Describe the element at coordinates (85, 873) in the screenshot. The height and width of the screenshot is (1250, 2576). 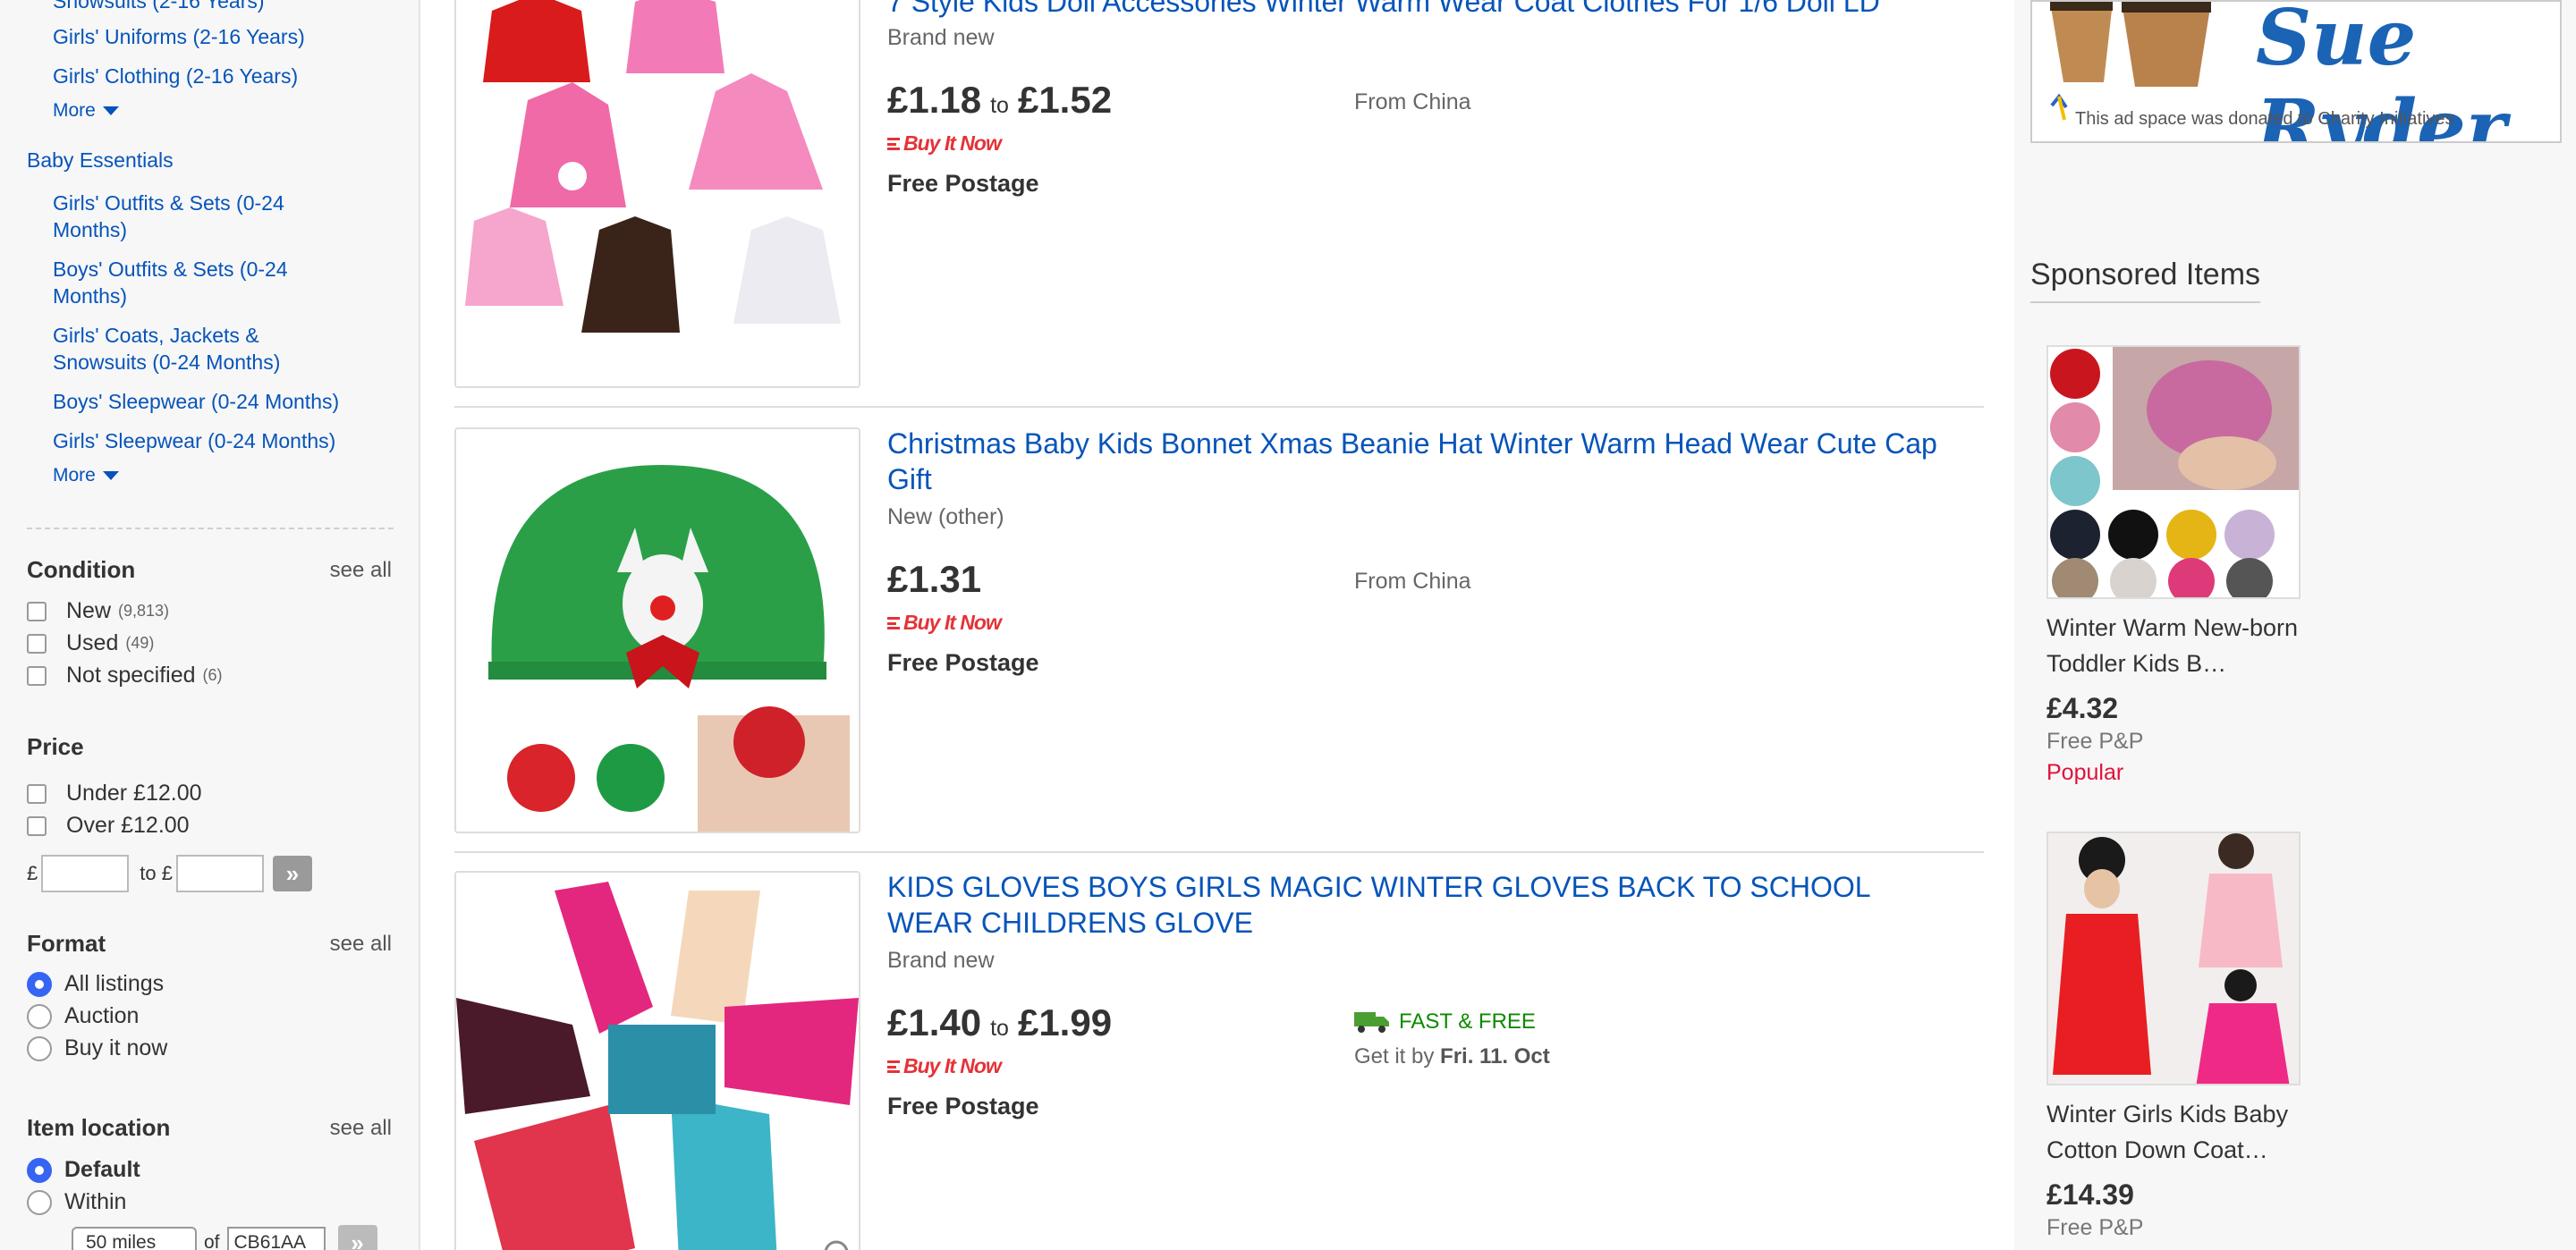
I see `min-price-input` at that location.